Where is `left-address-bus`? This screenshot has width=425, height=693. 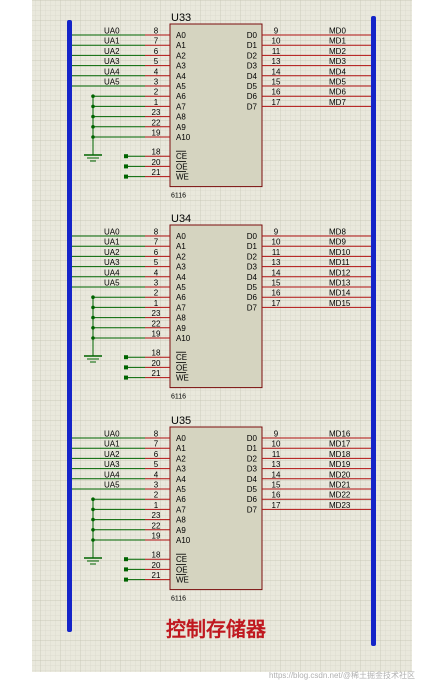
left-address-bus is located at coordinates (69, 326).